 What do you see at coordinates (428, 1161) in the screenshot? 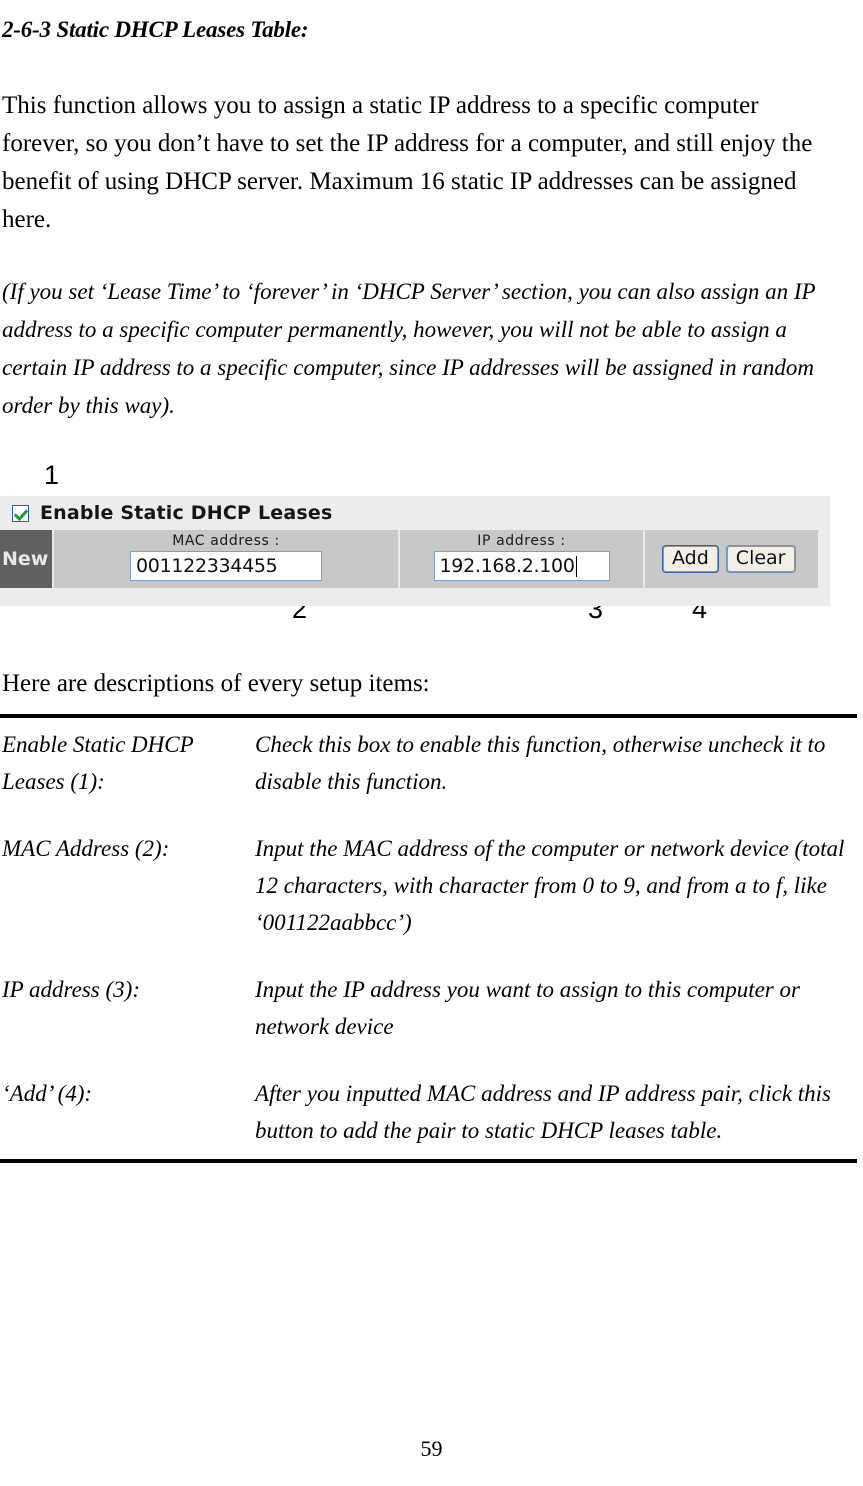
I see `table-bottom-rule` at bounding box center [428, 1161].